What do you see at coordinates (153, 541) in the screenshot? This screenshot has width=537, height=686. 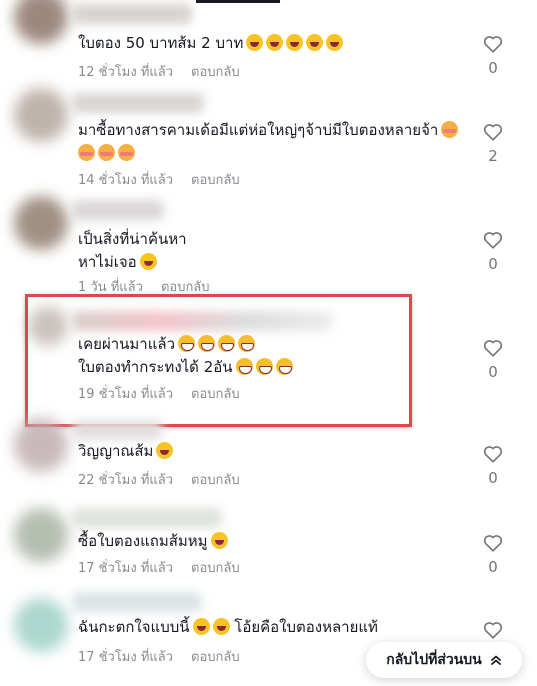 I see `comment-text: ซื้อใบตองแถมส้มหมู` at bounding box center [153, 541].